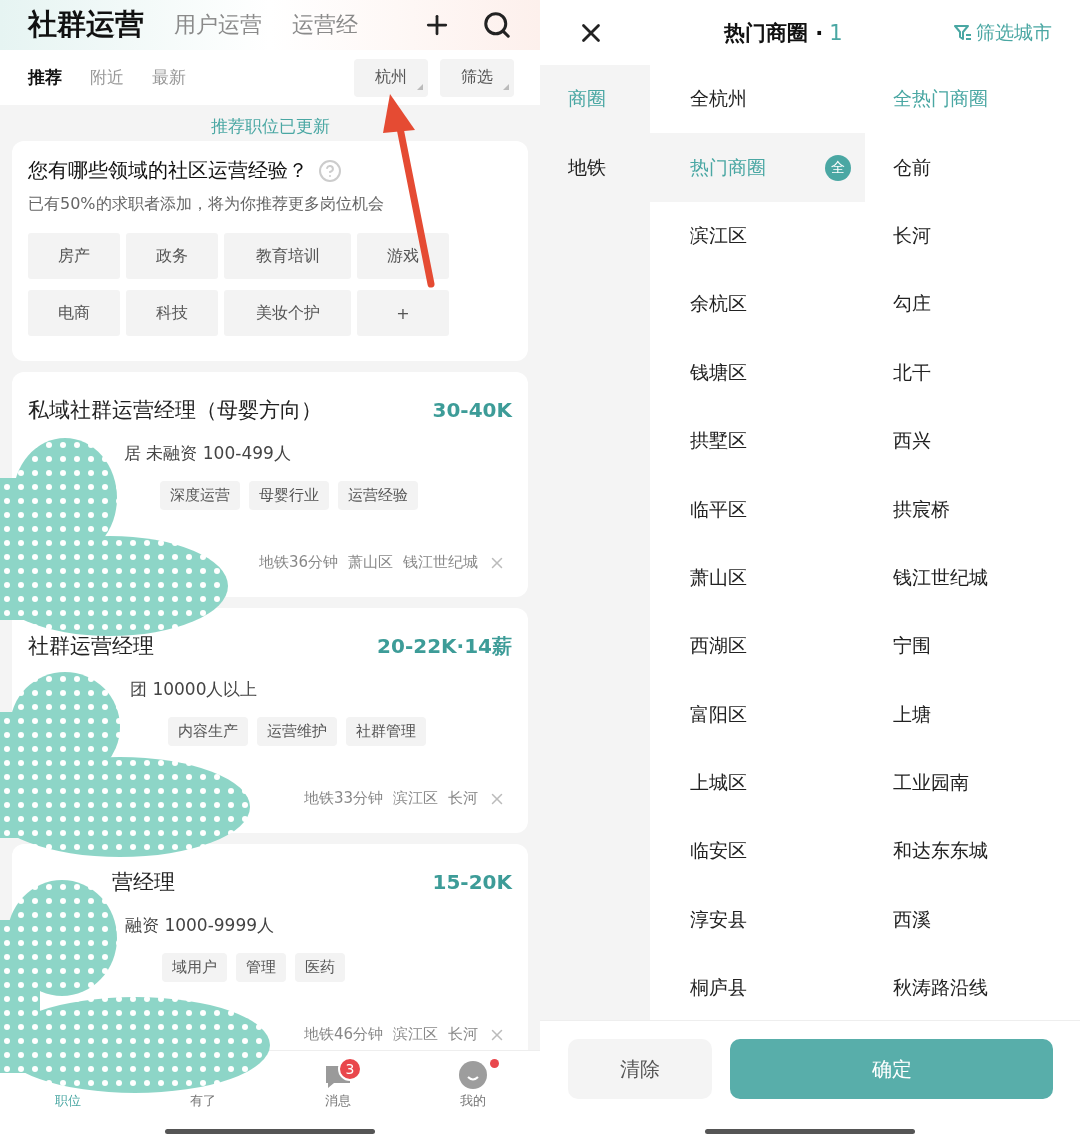 The width and height of the screenshot is (1080, 1142). Describe the element at coordinates (757, 304) in the screenshot. I see `district-item: 余杭区` at that location.